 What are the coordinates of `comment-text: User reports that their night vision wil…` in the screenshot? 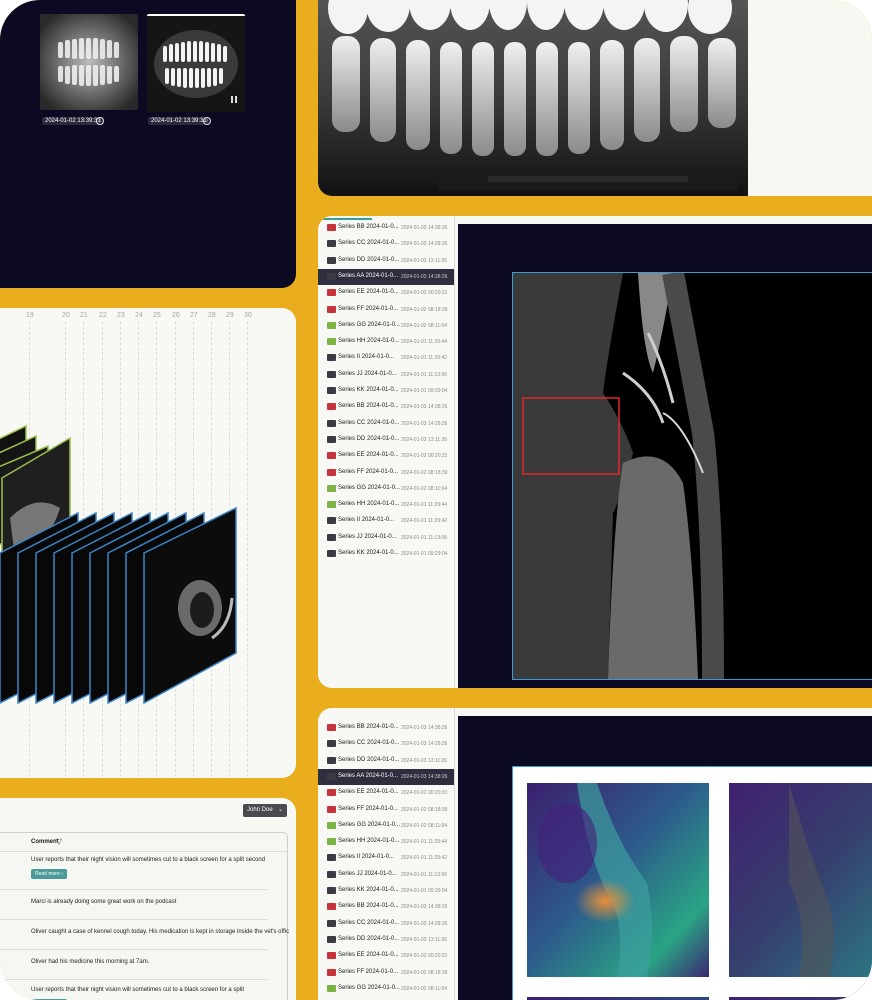 It's located at (138, 990).